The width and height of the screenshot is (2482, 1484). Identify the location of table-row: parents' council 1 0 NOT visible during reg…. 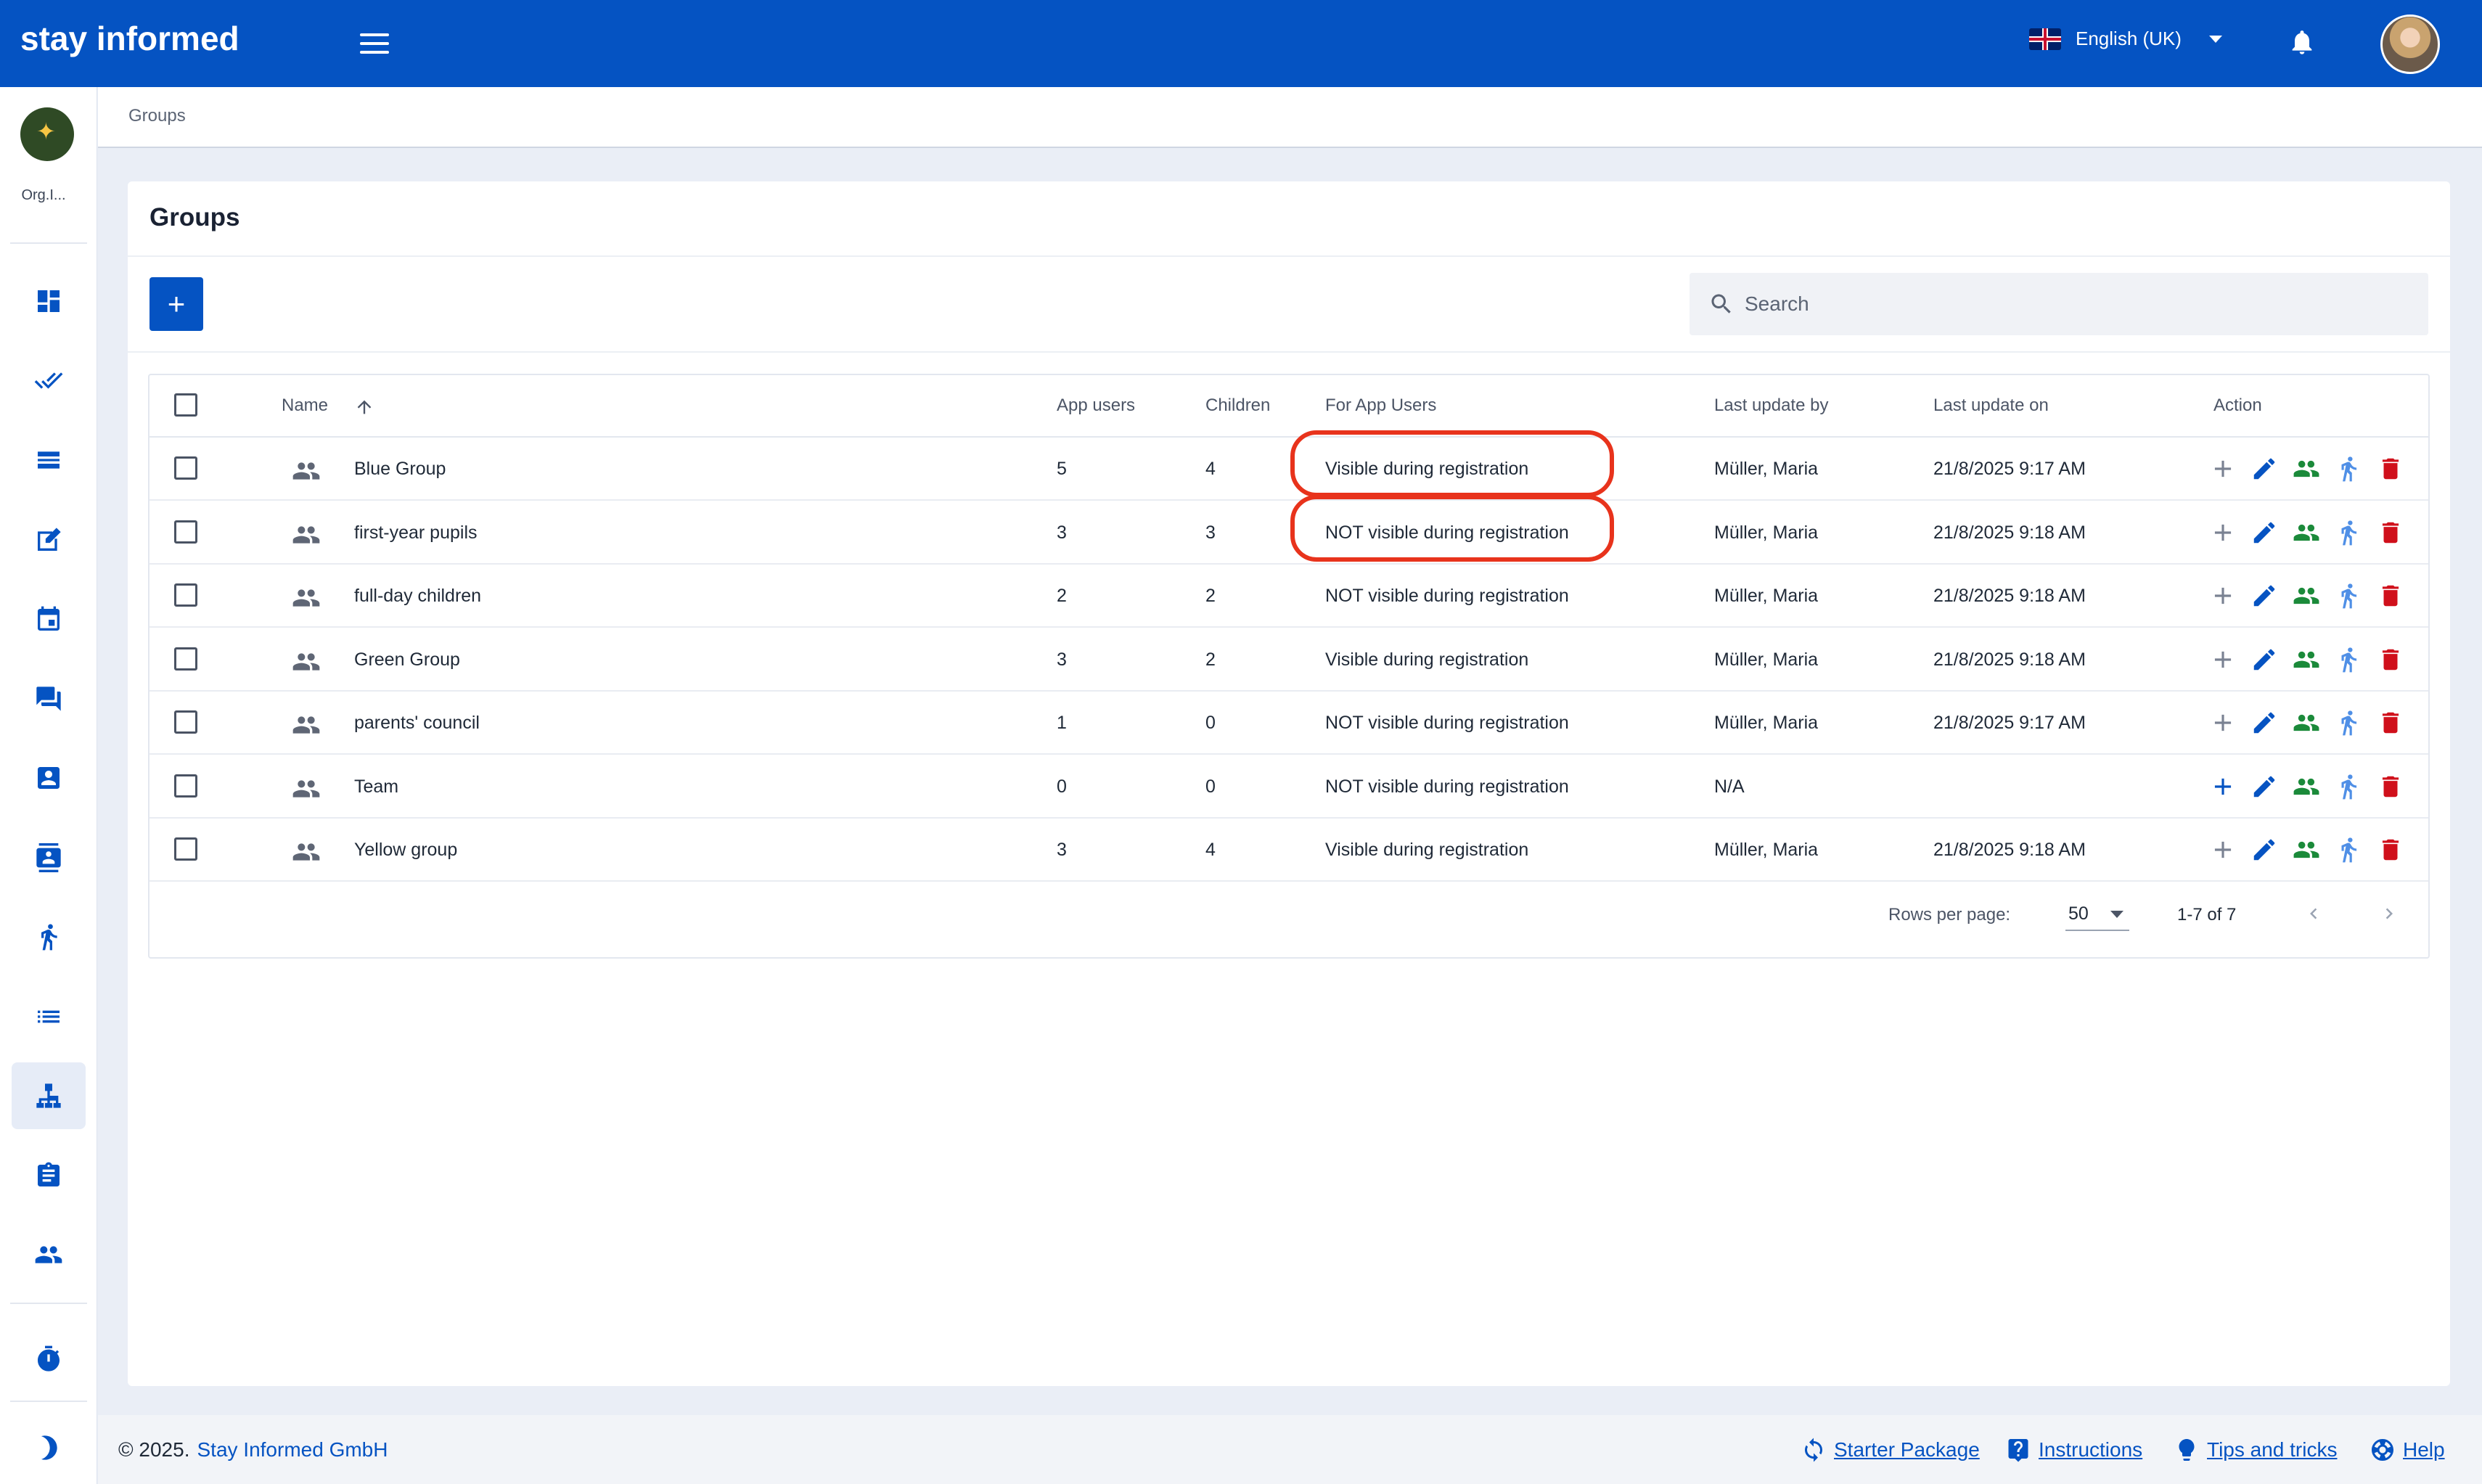
(1289, 723).